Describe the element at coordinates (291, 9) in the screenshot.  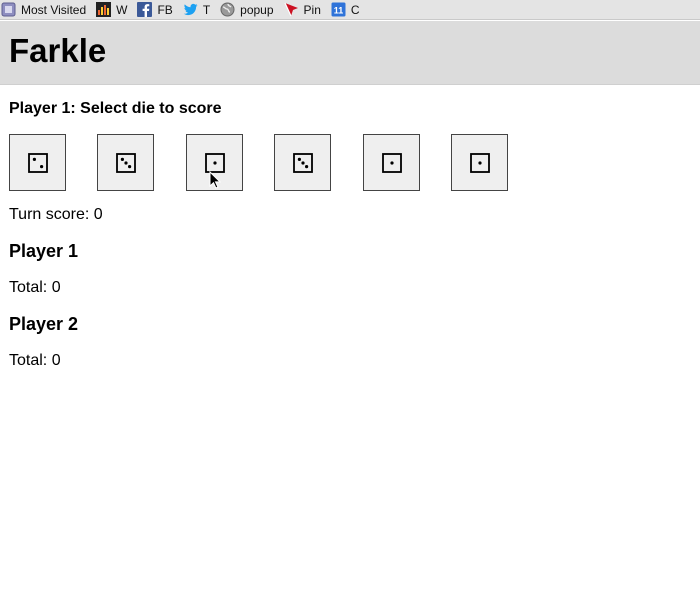
I see `pin-icon` at that location.